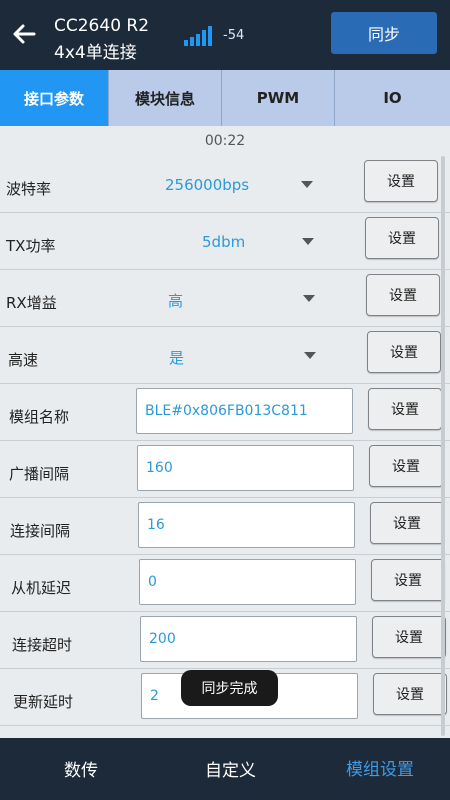 The height and width of the screenshot is (800, 450). What do you see at coordinates (39, 474) in the screenshot?
I see `adv-interval-label: 广播间隔` at bounding box center [39, 474].